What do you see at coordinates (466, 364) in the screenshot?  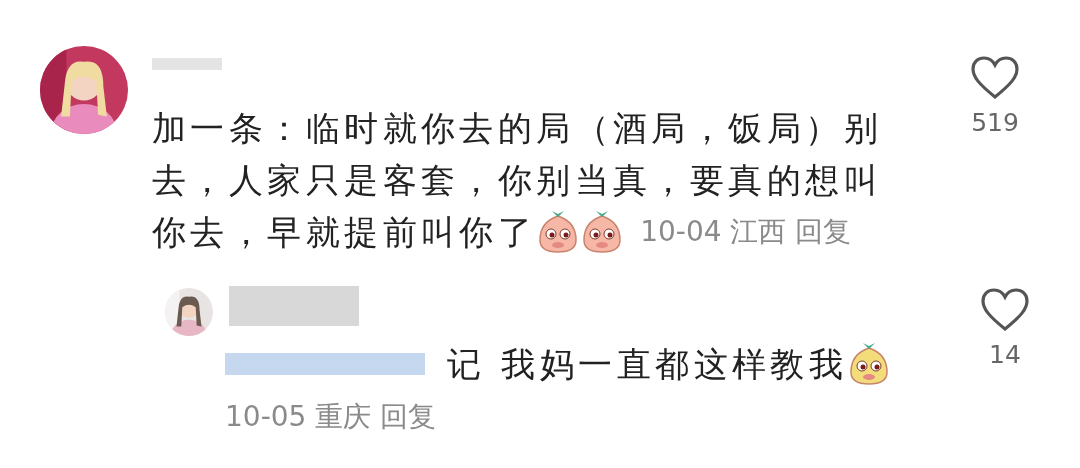 I see `reply-fragment: 记` at bounding box center [466, 364].